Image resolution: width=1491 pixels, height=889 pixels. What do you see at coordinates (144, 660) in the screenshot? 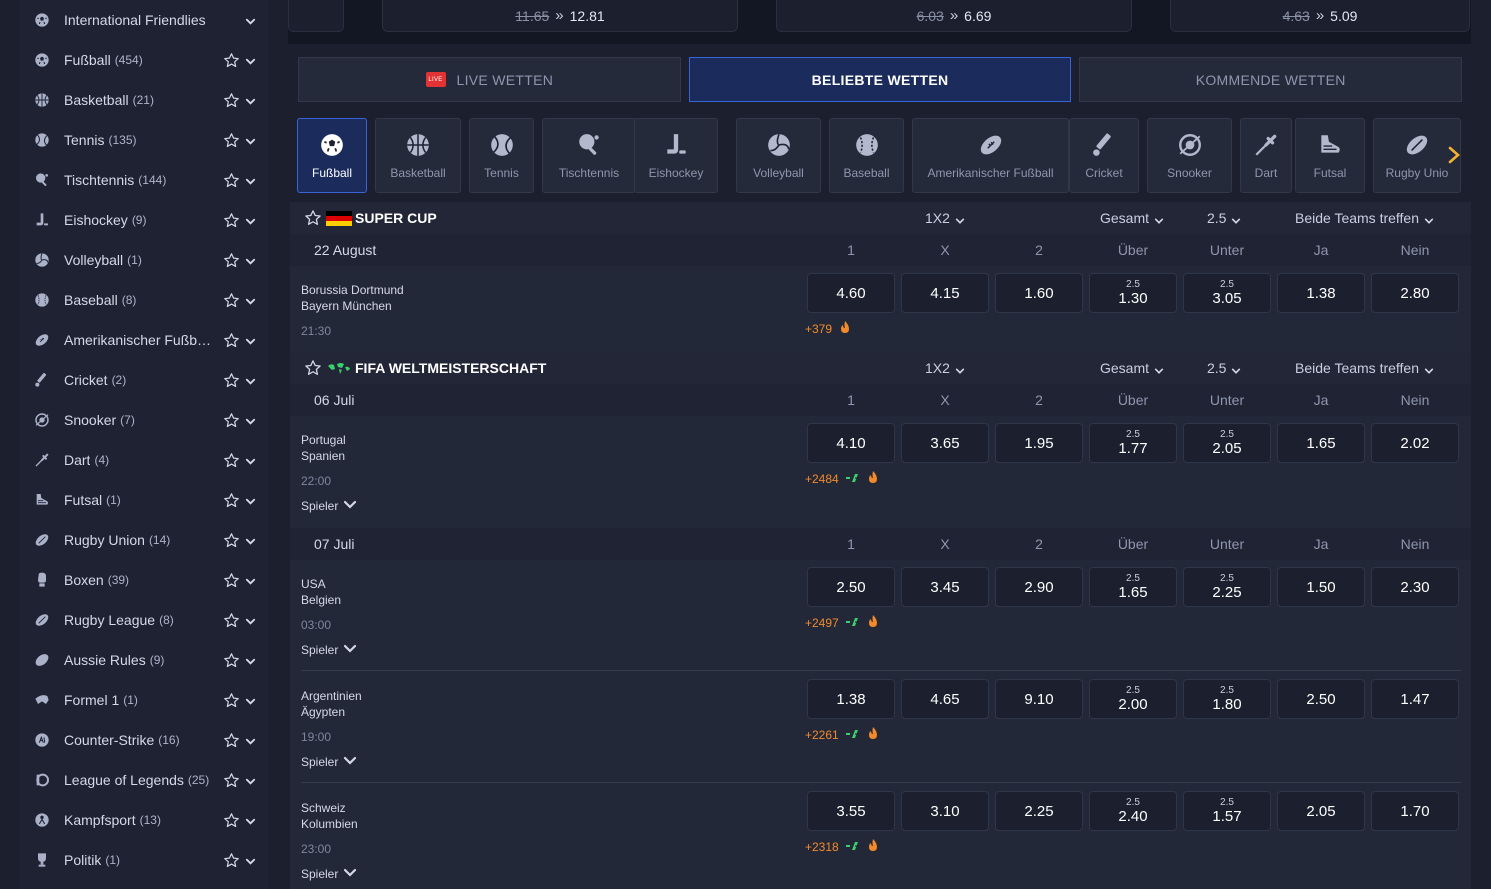
I see `sidebar-item-aussie-rules: Aussie Rules (9)` at bounding box center [144, 660].